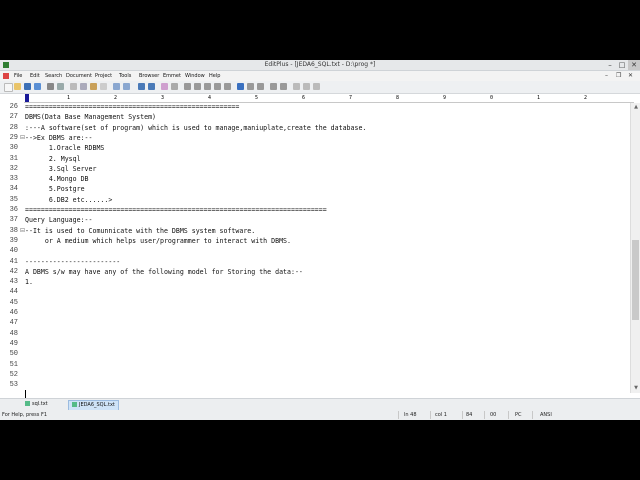  What do you see at coordinates (79, 76) in the screenshot?
I see `menu-document: Document` at bounding box center [79, 76].